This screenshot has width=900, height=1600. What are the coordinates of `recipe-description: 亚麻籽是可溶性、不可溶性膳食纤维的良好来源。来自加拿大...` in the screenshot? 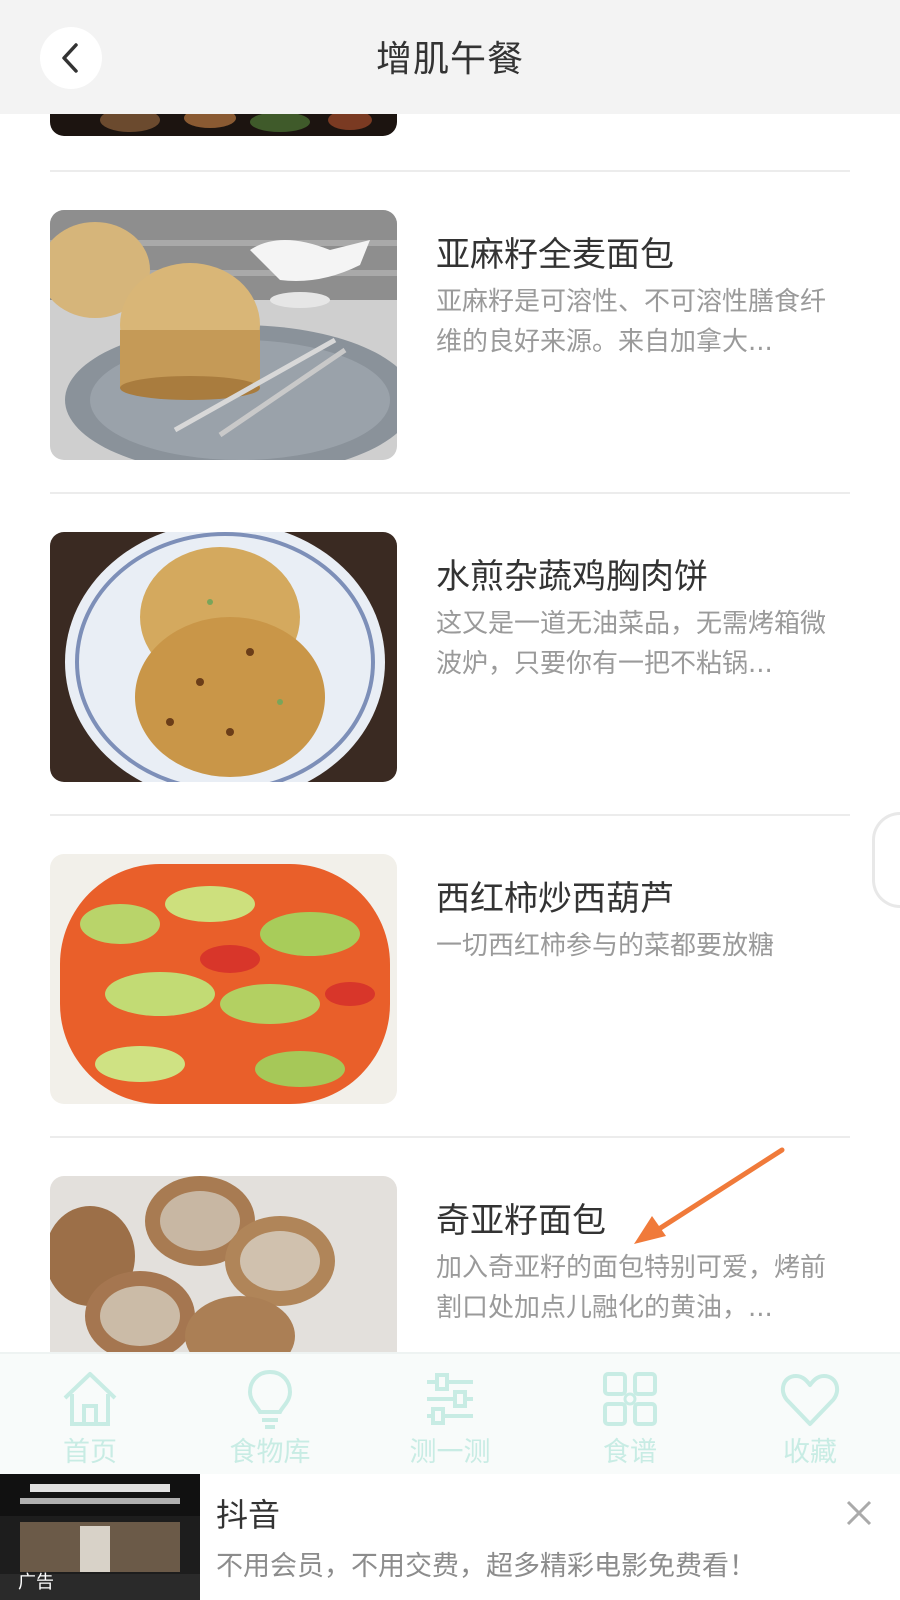 It's located at (631, 322).